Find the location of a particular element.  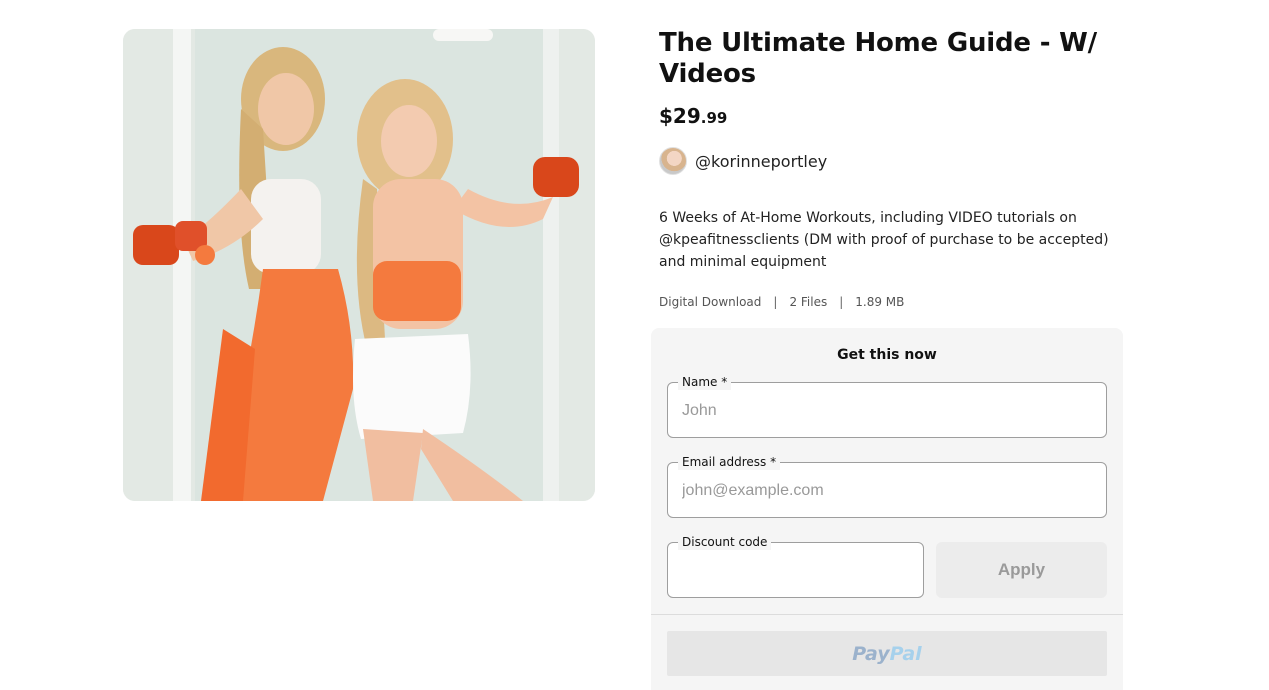

email-input is located at coordinates (887, 491).